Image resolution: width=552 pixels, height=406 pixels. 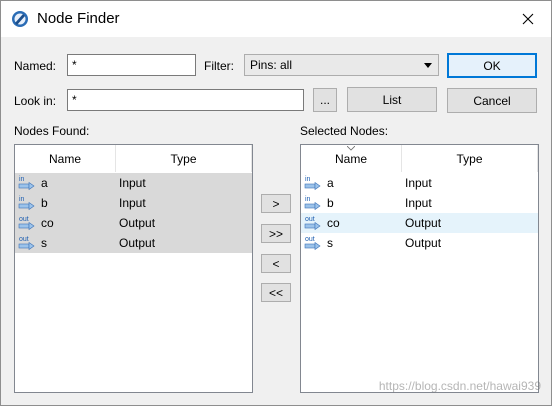 I want to click on named-input: *, so click(x=131, y=65).